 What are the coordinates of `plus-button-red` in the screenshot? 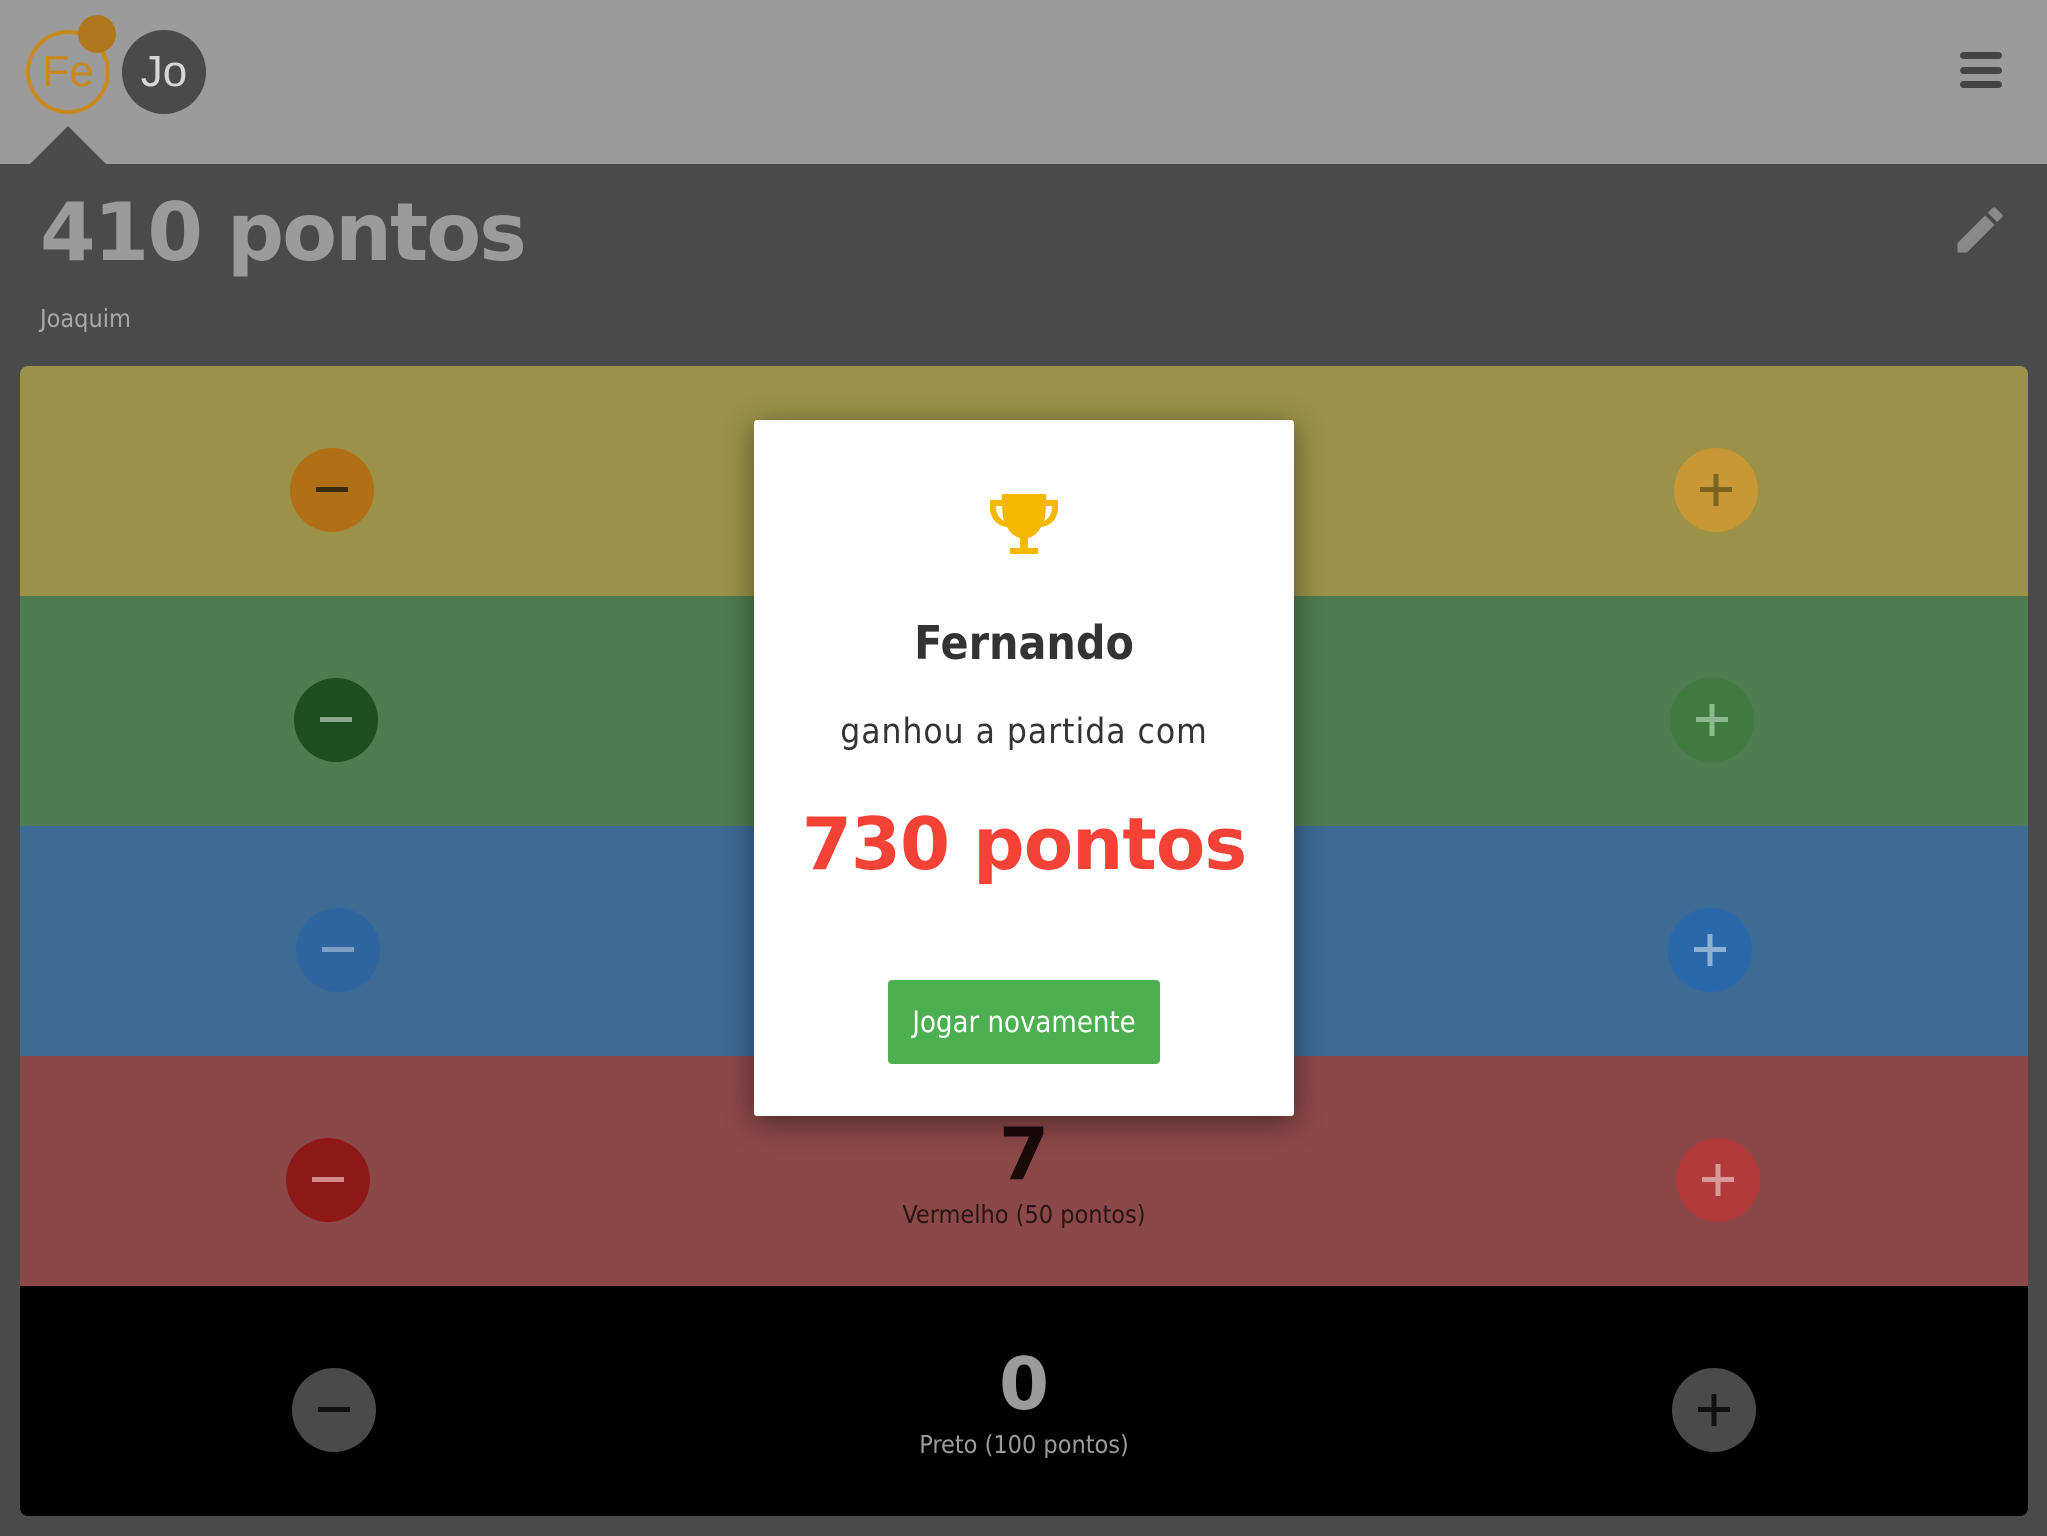 It's located at (1718, 1180).